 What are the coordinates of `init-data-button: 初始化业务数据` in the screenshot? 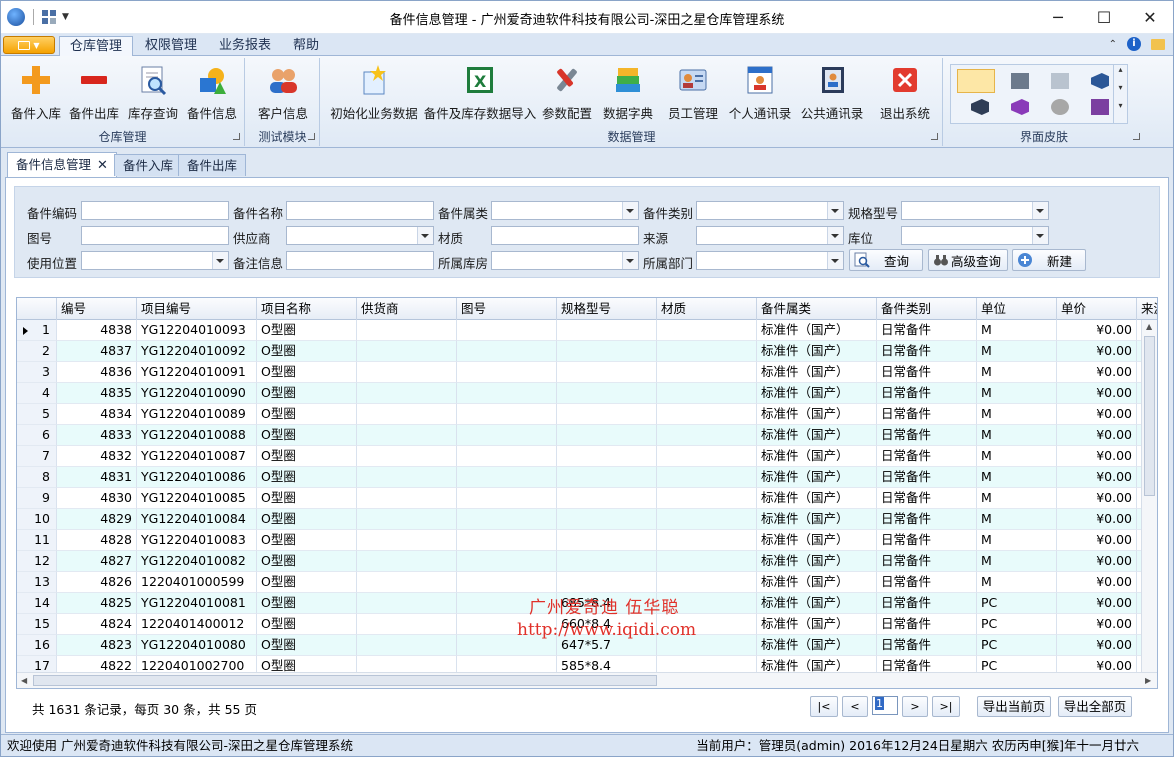 It's located at (374, 92).